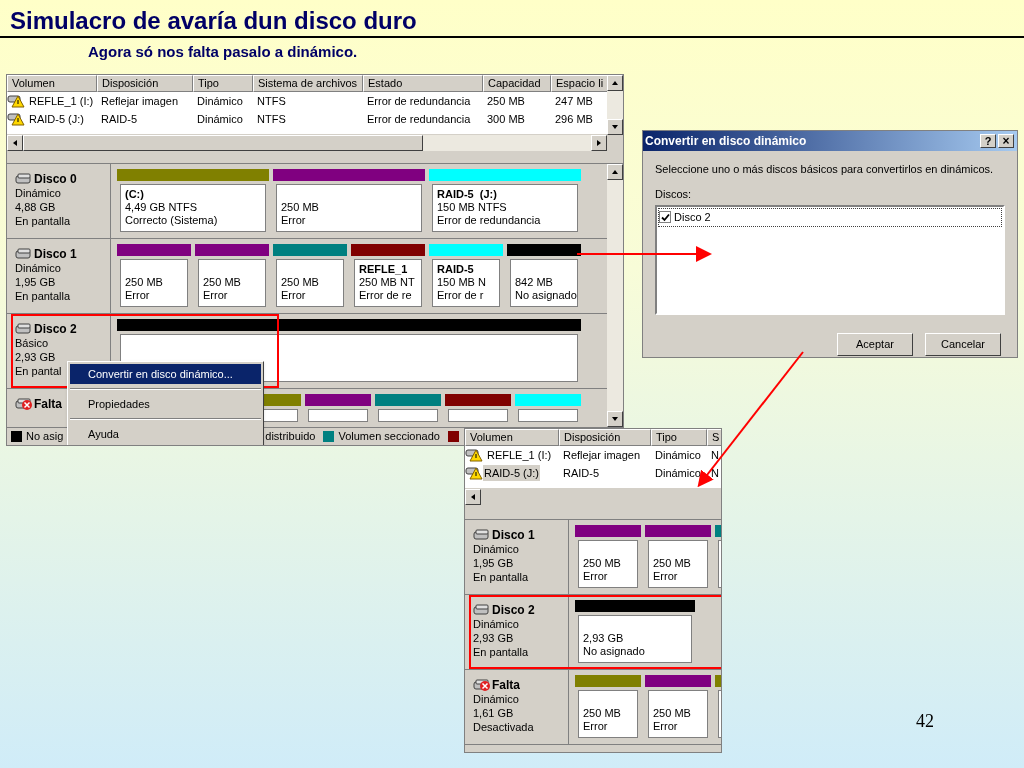 The height and width of the screenshot is (768, 1024). I want to click on column-header: Estado, so click(423, 83).